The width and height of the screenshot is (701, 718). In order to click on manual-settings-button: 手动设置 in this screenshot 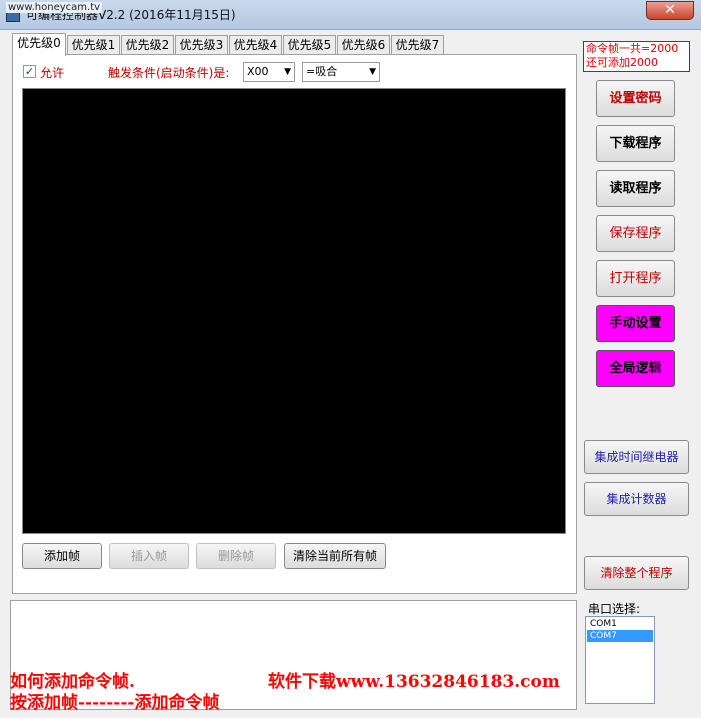, I will do `click(635, 323)`.